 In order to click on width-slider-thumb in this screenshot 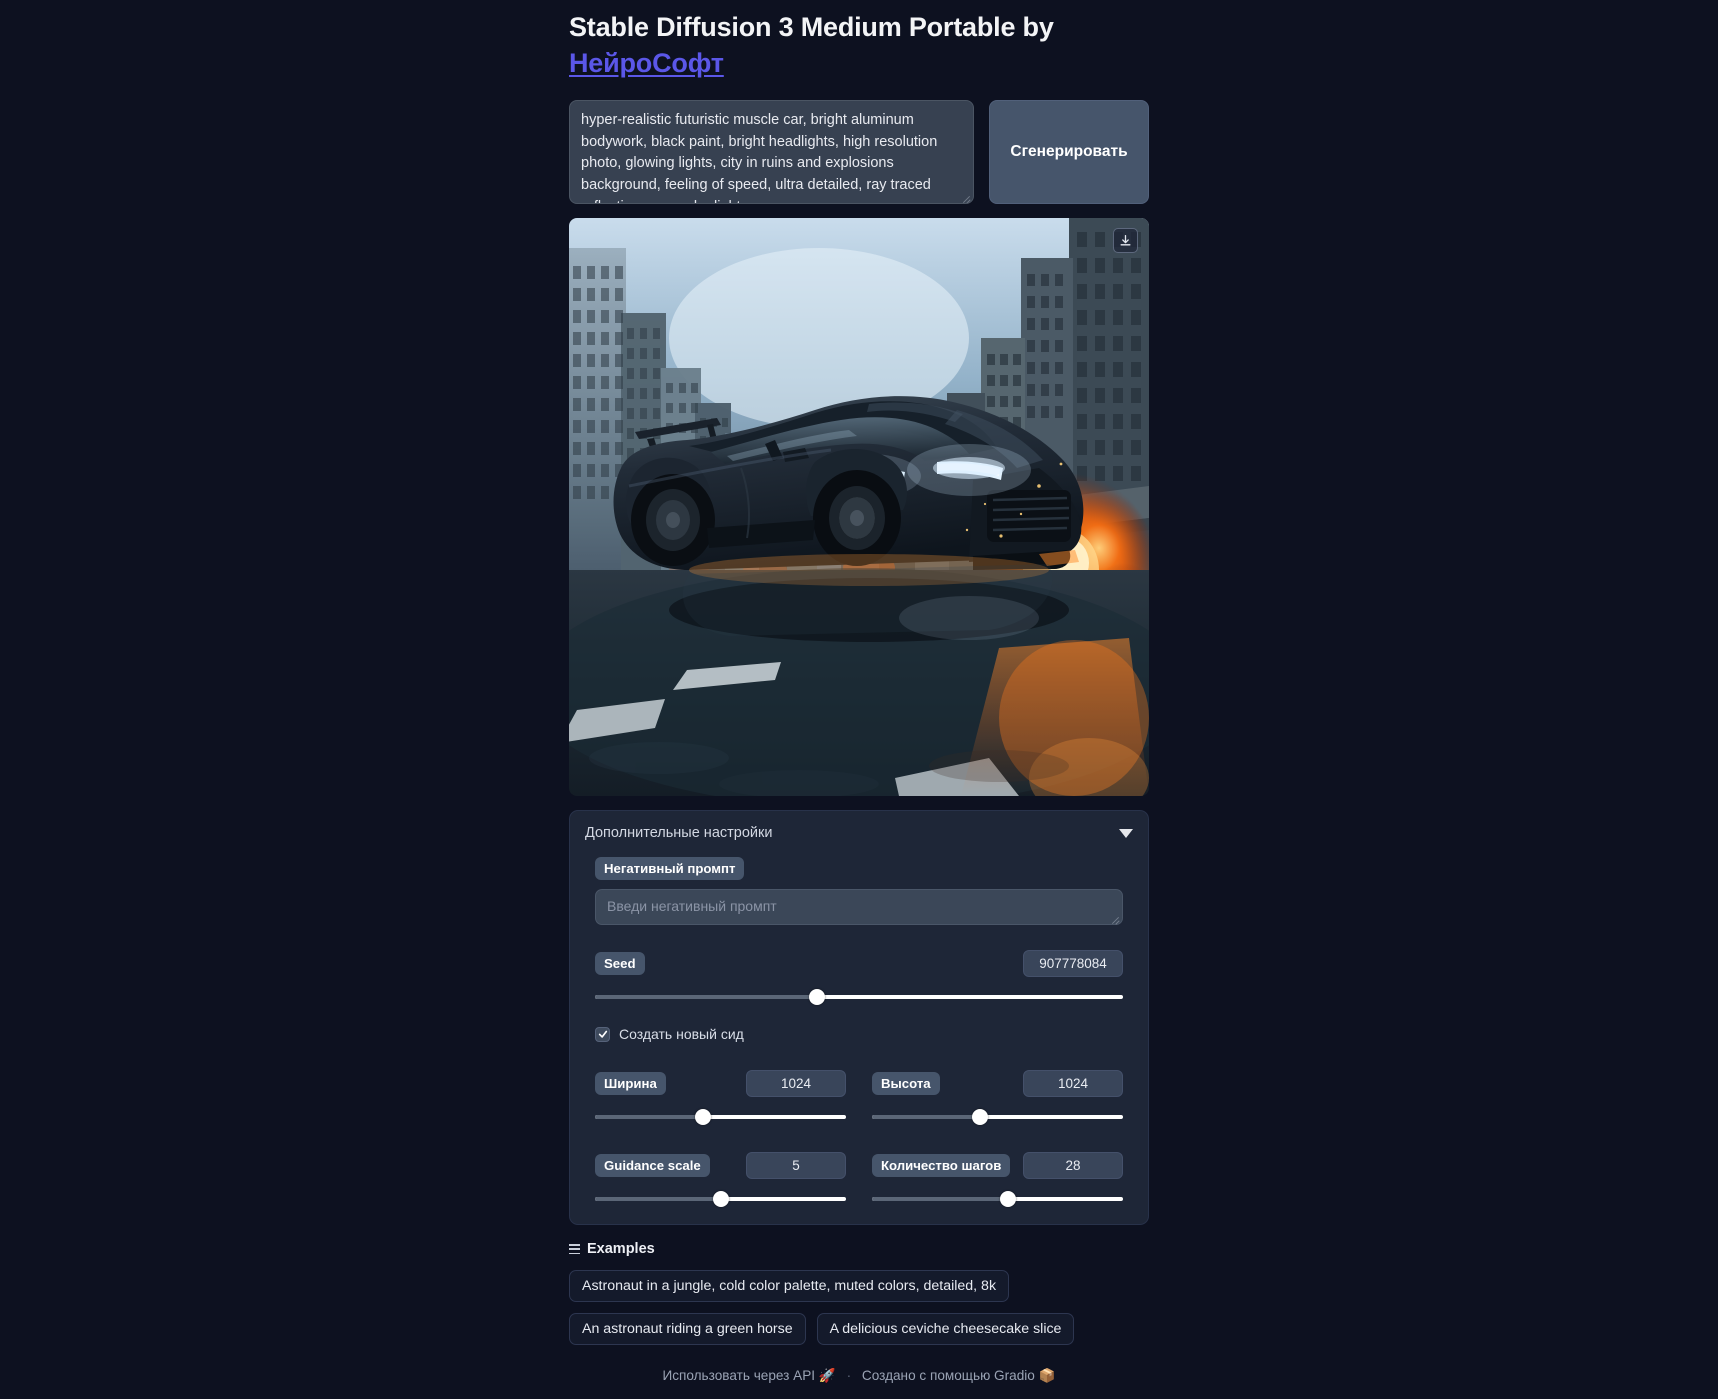, I will do `click(702, 1117)`.